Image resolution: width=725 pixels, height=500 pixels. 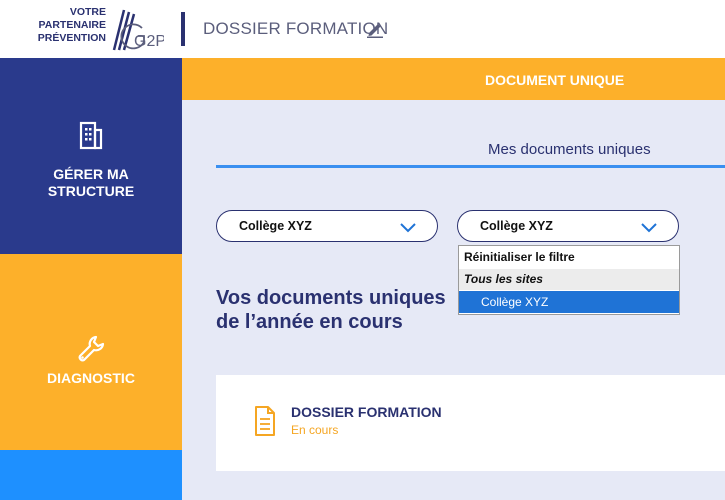 What do you see at coordinates (569, 257) in the screenshot?
I see `dropdown-option-reset: Réinitialiser le filtre` at bounding box center [569, 257].